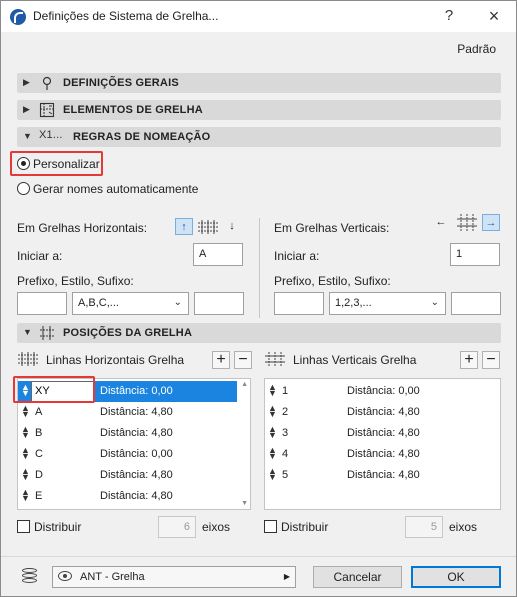  Describe the element at coordinates (305, 527) in the screenshot. I see `vertical-distribute-label: Distribuir` at that location.